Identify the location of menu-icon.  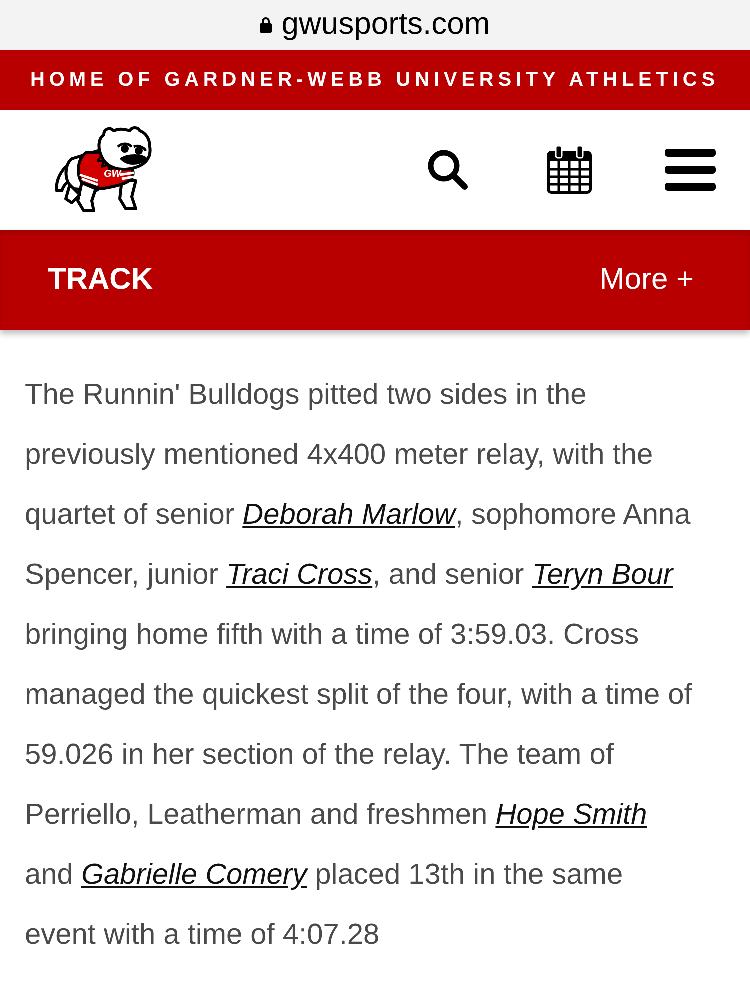
(690, 170).